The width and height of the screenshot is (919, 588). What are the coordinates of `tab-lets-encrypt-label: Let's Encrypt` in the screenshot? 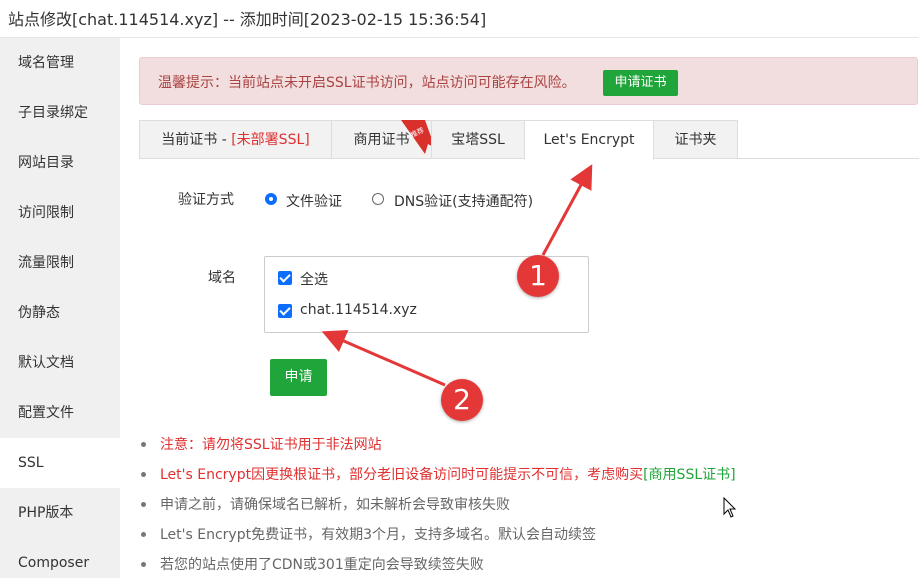 It's located at (589, 140).